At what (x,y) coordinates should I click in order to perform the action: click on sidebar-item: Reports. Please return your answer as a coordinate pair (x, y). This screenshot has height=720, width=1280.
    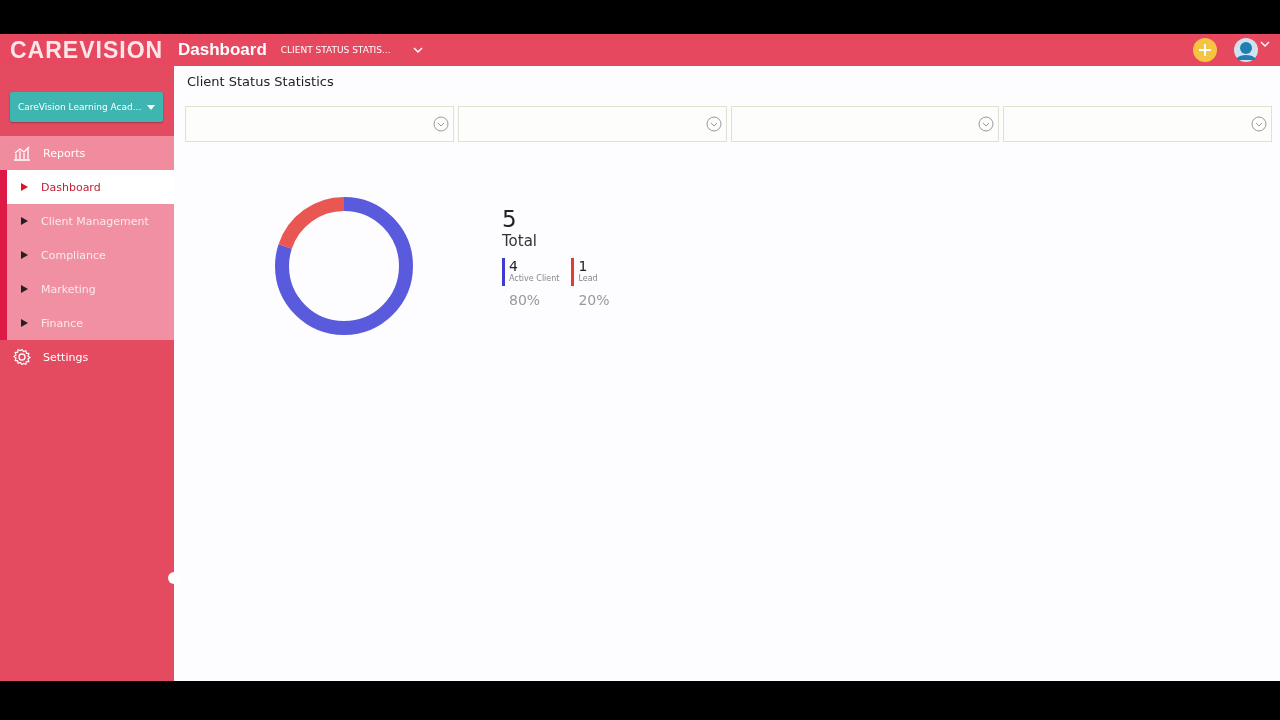
    Looking at the image, I should click on (87, 153).